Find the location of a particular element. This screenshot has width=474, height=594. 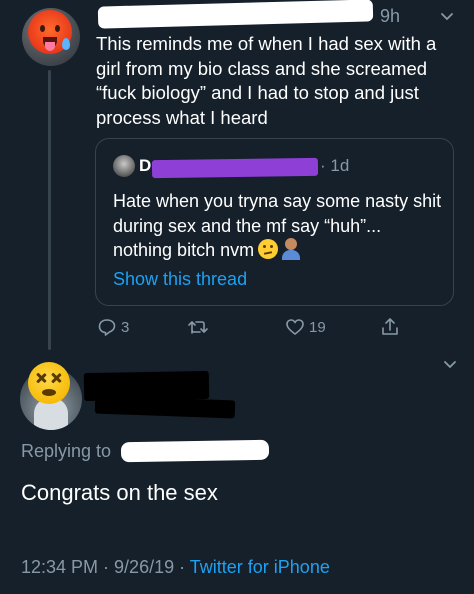

quoted-avatar is located at coordinates (124, 166).